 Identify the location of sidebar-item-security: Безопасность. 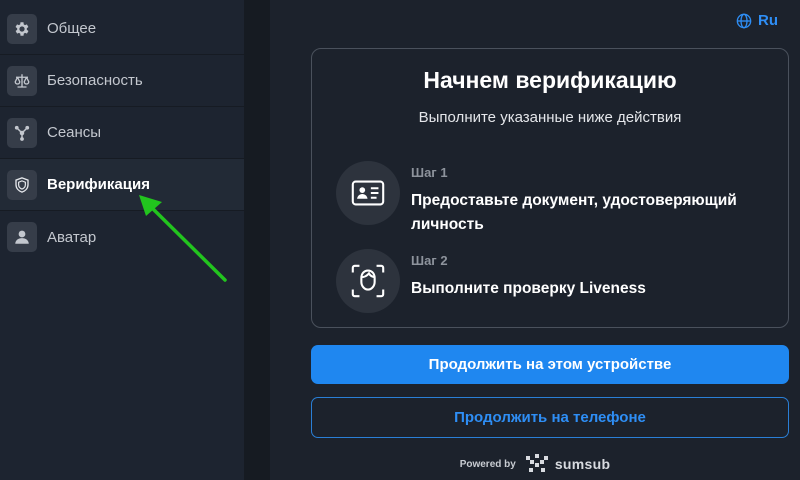
(122, 81).